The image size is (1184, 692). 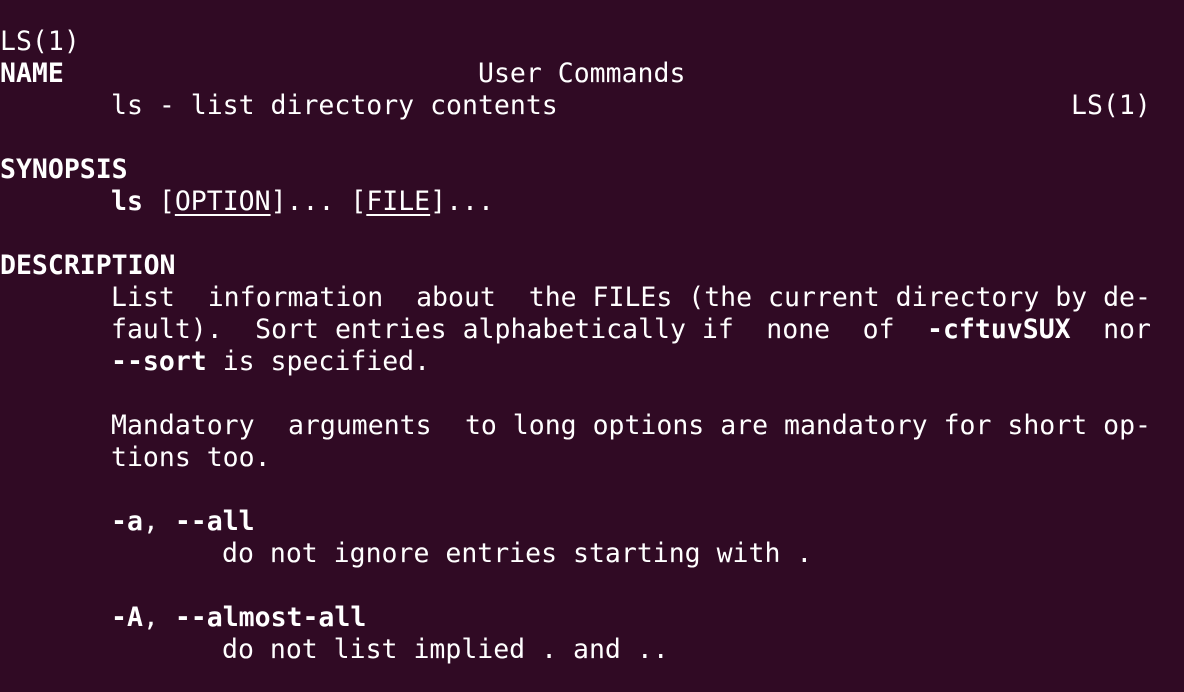 What do you see at coordinates (359, 425) in the screenshot?
I see `p2l1-word: arguments` at bounding box center [359, 425].